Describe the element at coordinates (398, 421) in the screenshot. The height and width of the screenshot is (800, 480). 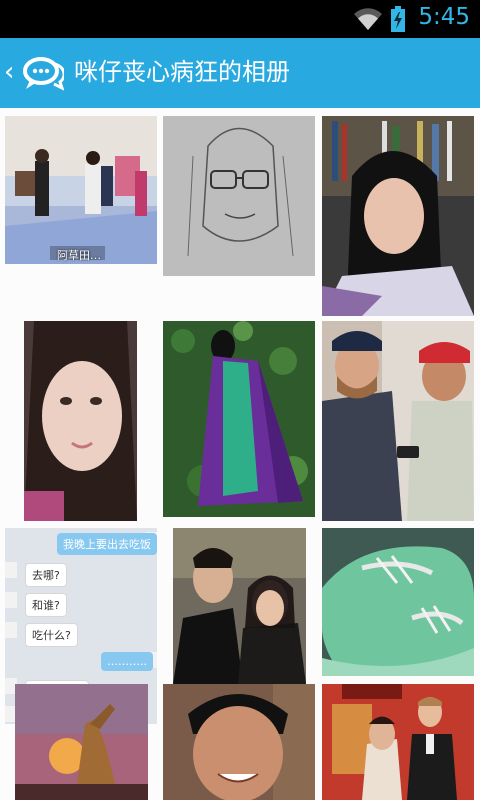
I see `photo-caps-phone-friends` at that location.